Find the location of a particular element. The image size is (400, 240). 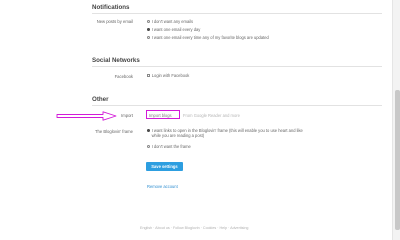

other-divider is located at coordinates (237, 105).